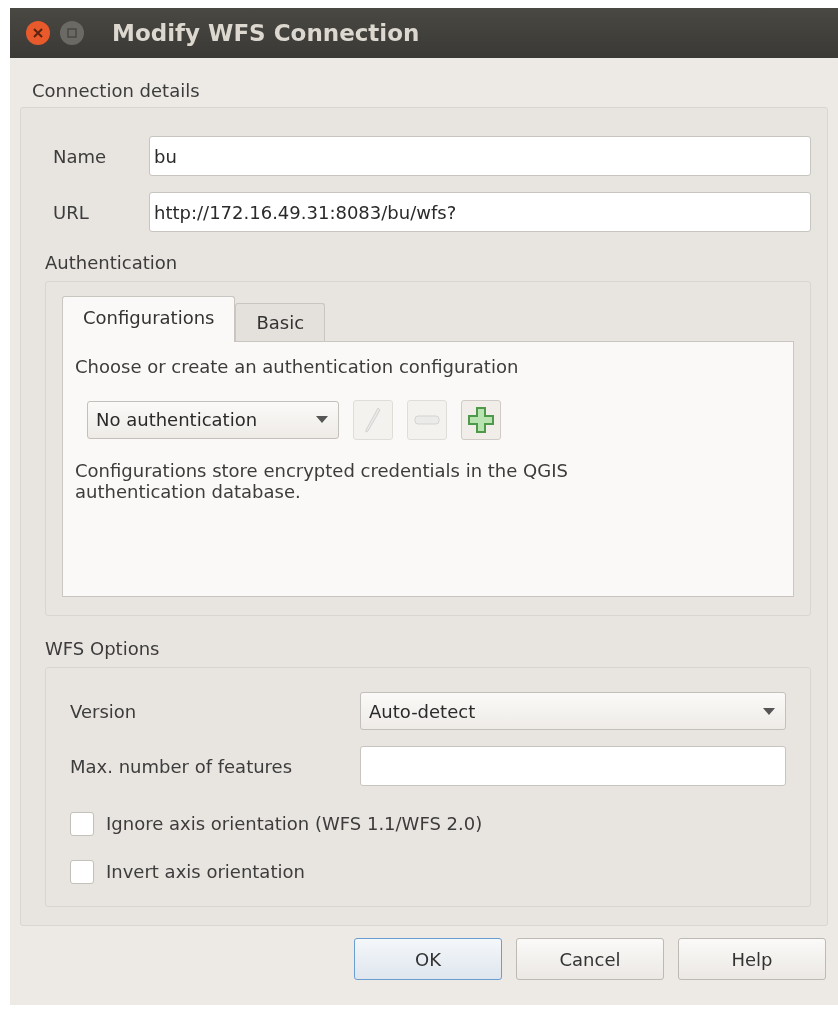 This screenshot has width=838, height=1015. Describe the element at coordinates (373, 419) in the screenshot. I see `pencil-icon` at that location.